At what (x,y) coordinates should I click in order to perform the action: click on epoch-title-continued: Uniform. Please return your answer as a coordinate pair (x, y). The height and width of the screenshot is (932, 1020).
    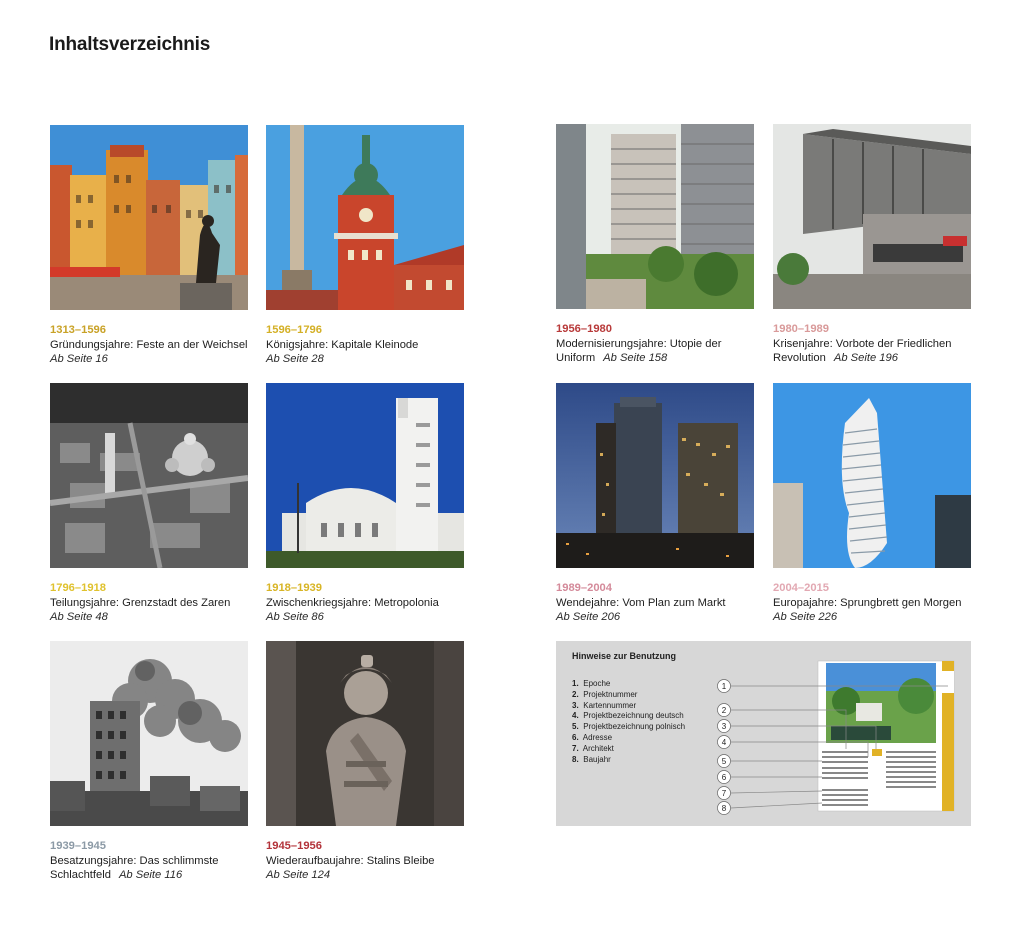
    Looking at the image, I should click on (576, 358).